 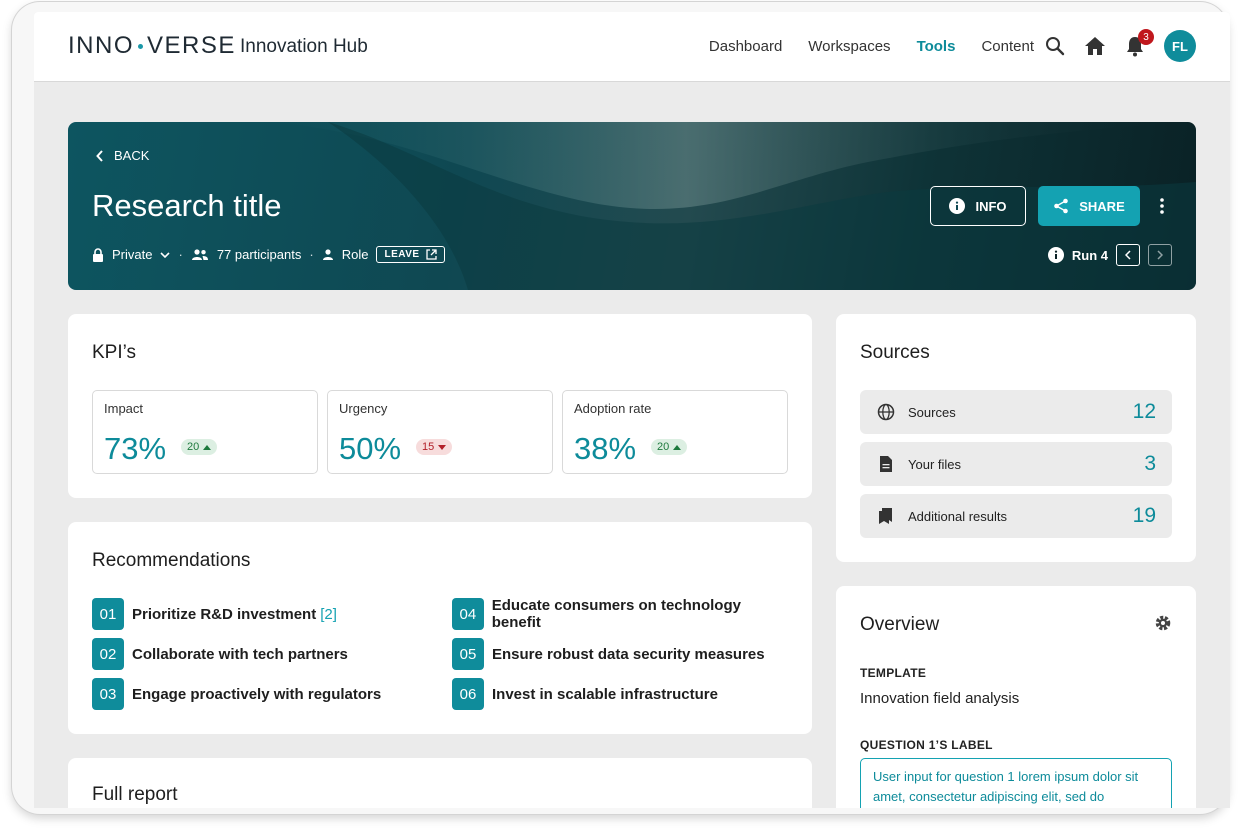 What do you see at coordinates (98, 254) in the screenshot?
I see `lock-icon` at bounding box center [98, 254].